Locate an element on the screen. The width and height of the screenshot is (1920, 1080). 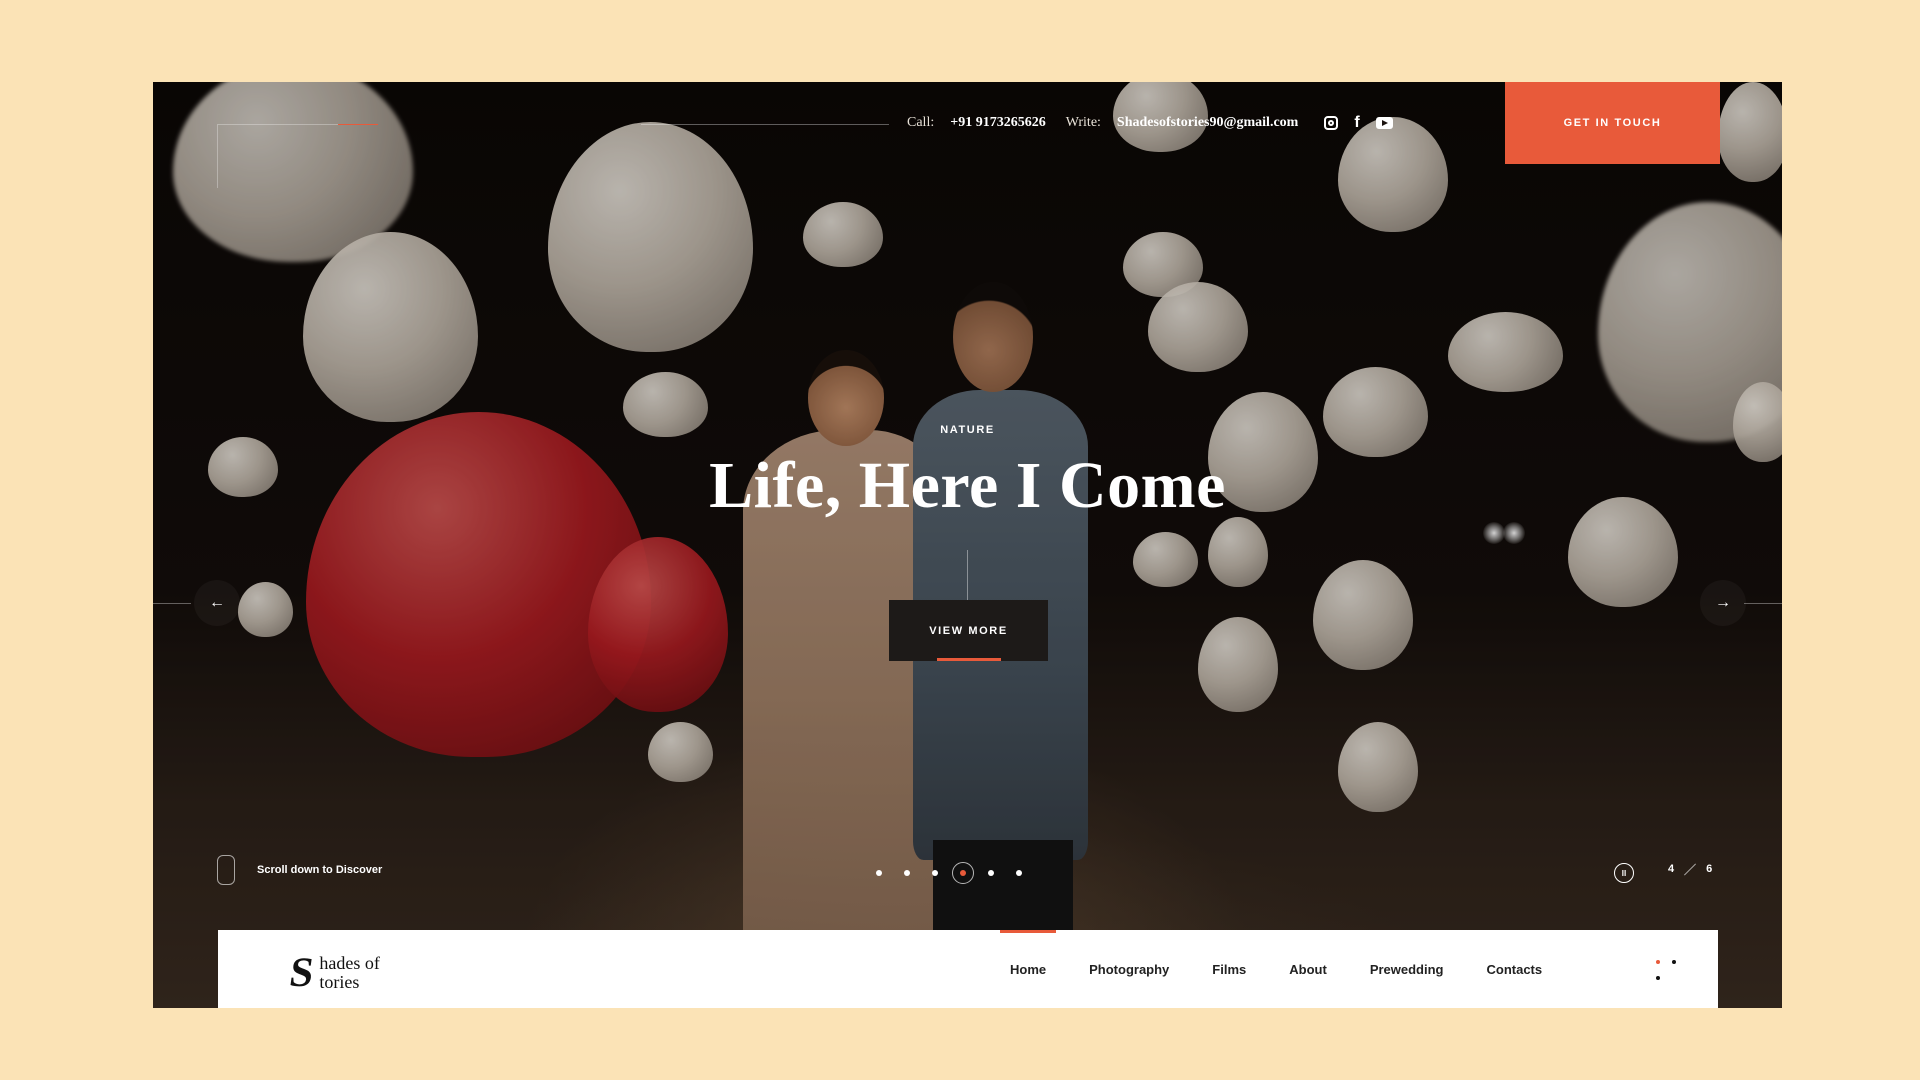
nav-item-photography: Photography is located at coordinates (1129, 969).